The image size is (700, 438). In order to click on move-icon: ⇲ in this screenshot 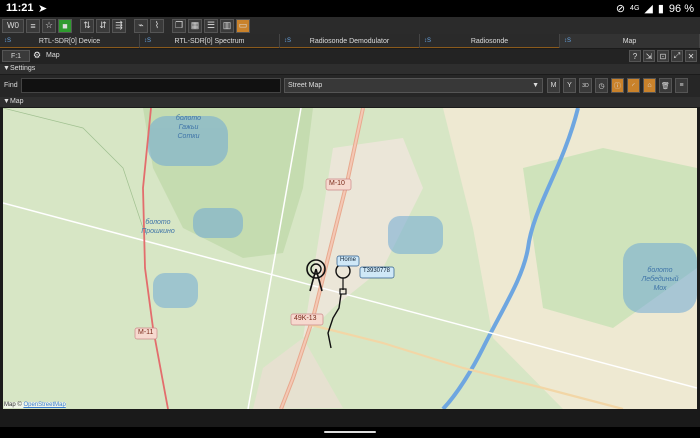, I will do `click(649, 56)`.